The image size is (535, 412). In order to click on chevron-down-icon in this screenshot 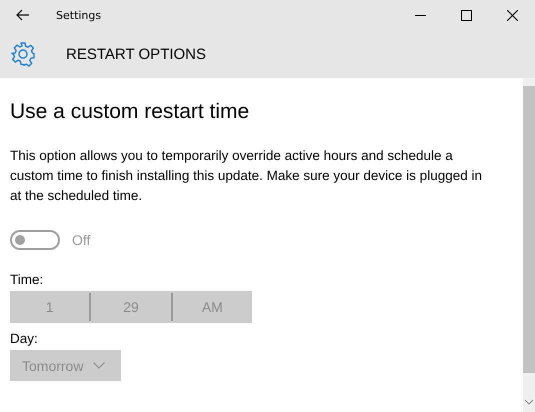, I will do `click(99, 365)`.